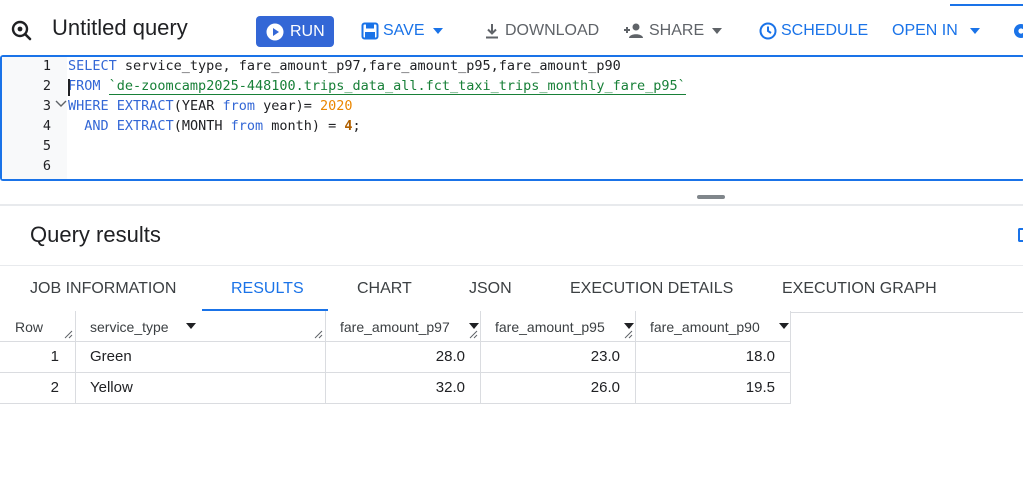 This screenshot has width=1023, height=483. I want to click on open-in-button: OPEN IN, so click(936, 31).